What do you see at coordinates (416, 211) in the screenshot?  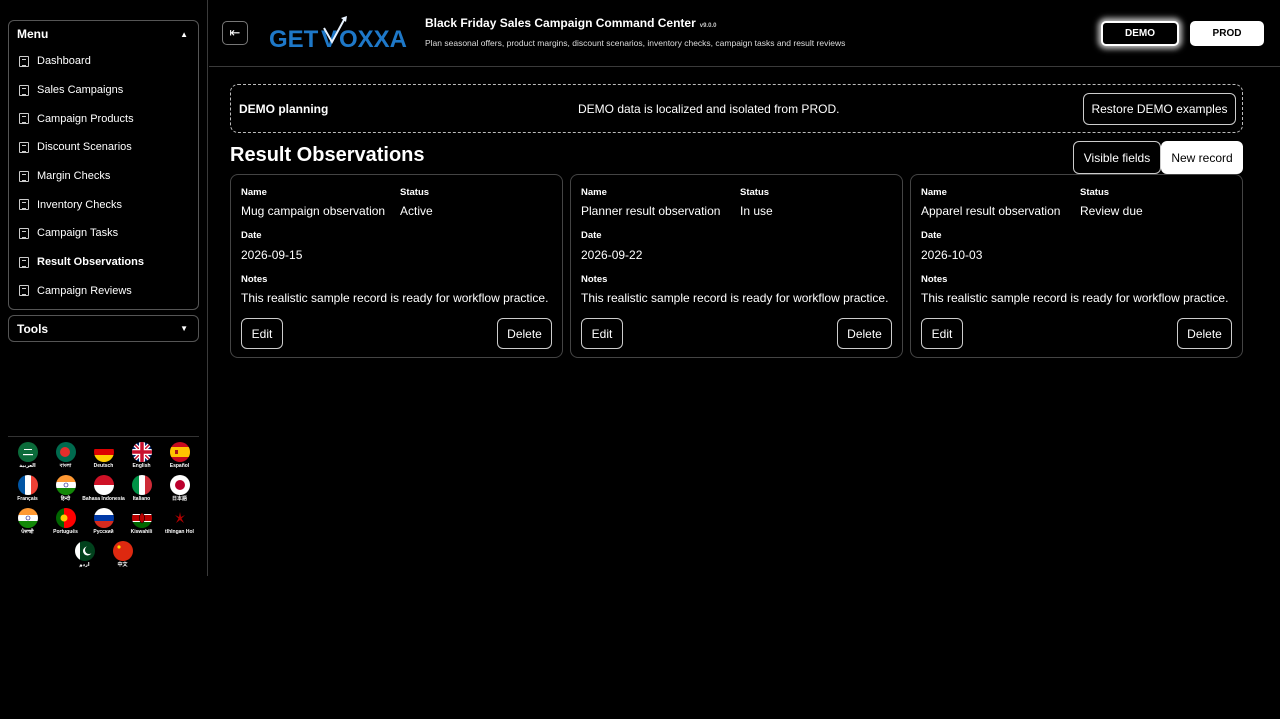 I see `record-status: Active` at bounding box center [416, 211].